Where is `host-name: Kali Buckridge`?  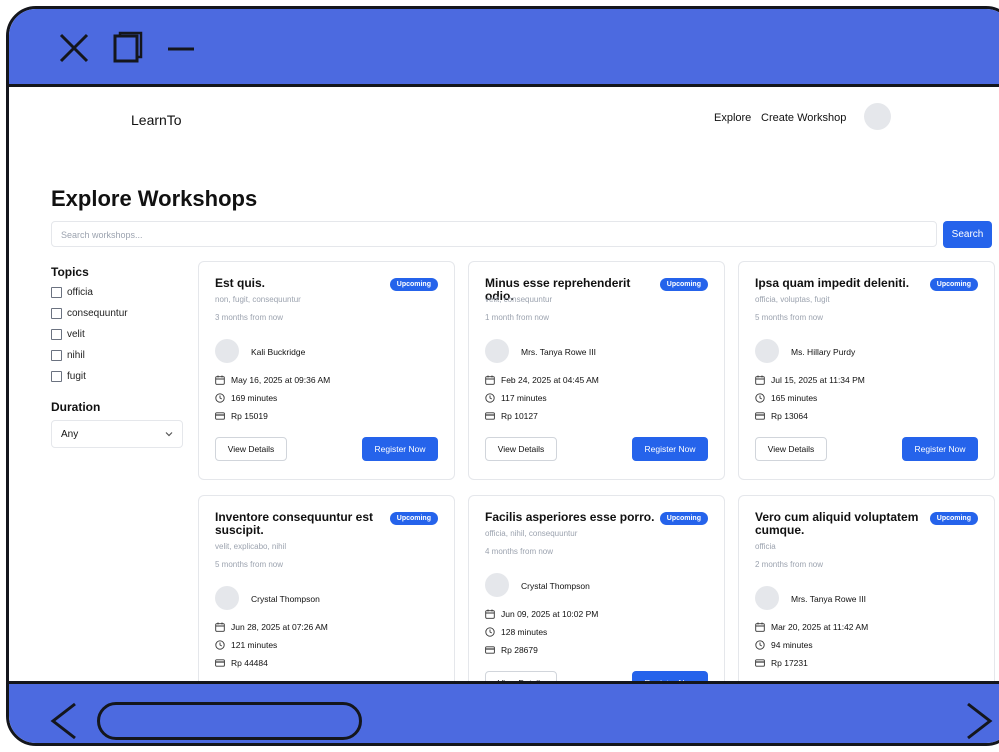
host-name: Kali Buckridge is located at coordinates (278, 352).